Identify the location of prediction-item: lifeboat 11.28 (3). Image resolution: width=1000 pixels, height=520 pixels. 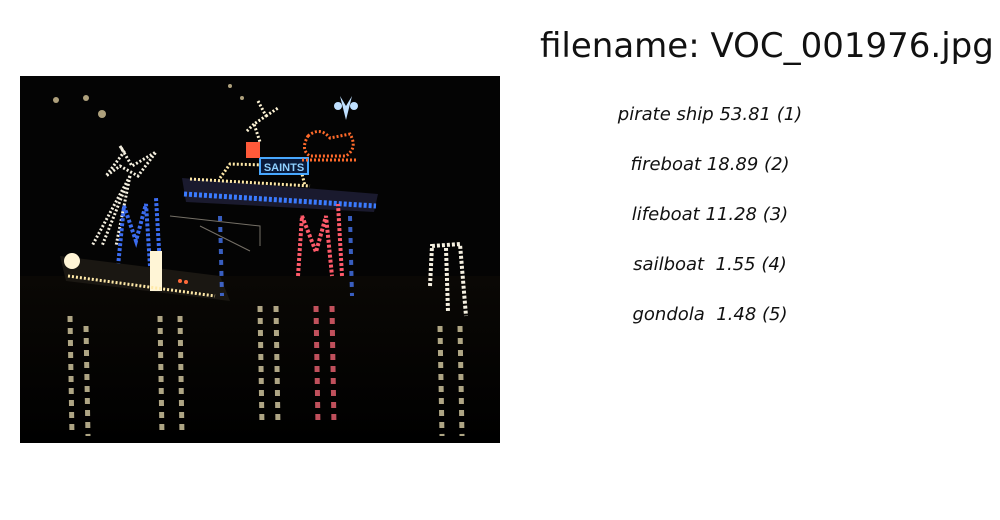
(710, 214).